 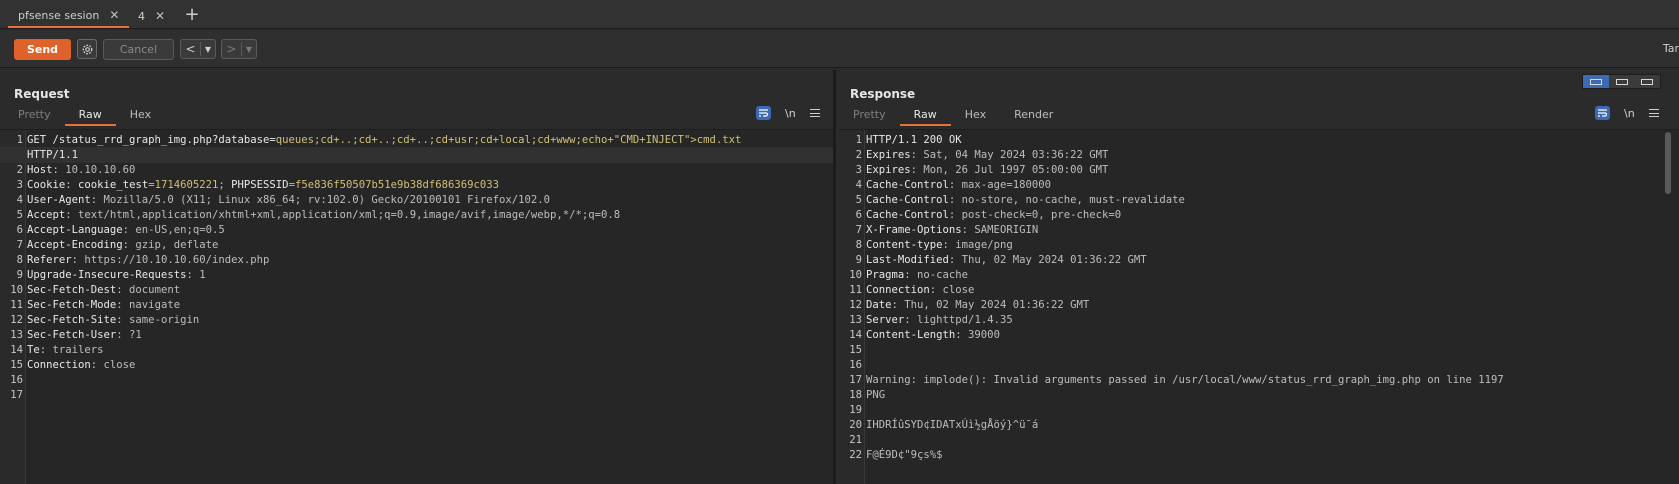 I want to click on line-number: 12, so click(x=16, y=320).